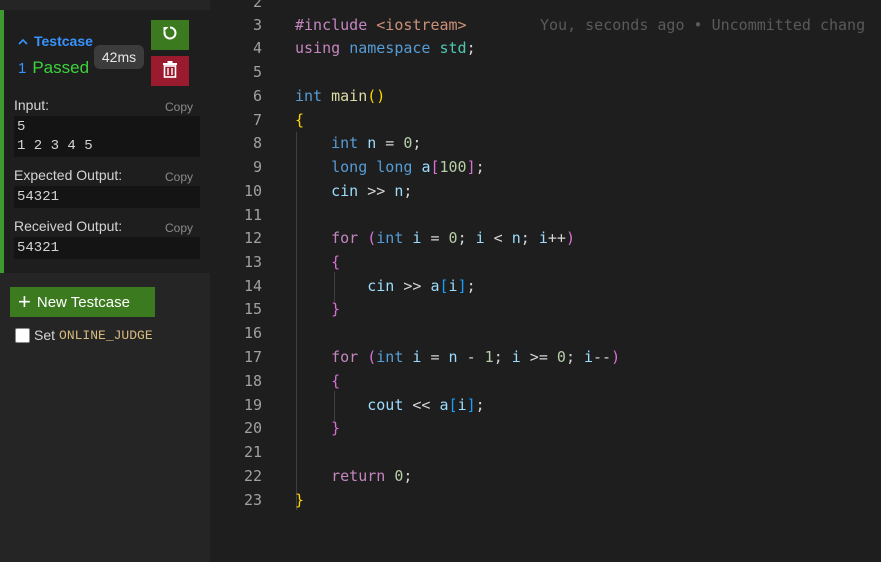  Describe the element at coordinates (179, 107) in the screenshot. I see `copy-input-link: Copy` at that location.